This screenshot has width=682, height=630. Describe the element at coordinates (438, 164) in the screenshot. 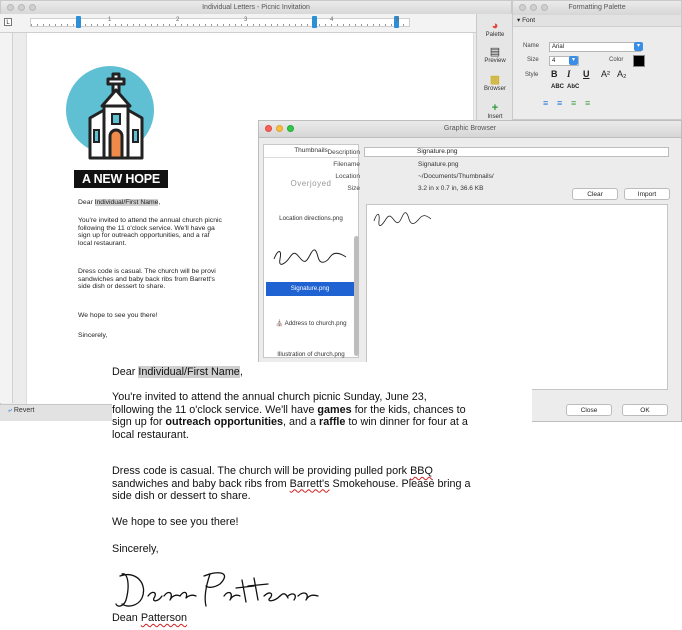

I see `filename-value: Signature.png` at that location.